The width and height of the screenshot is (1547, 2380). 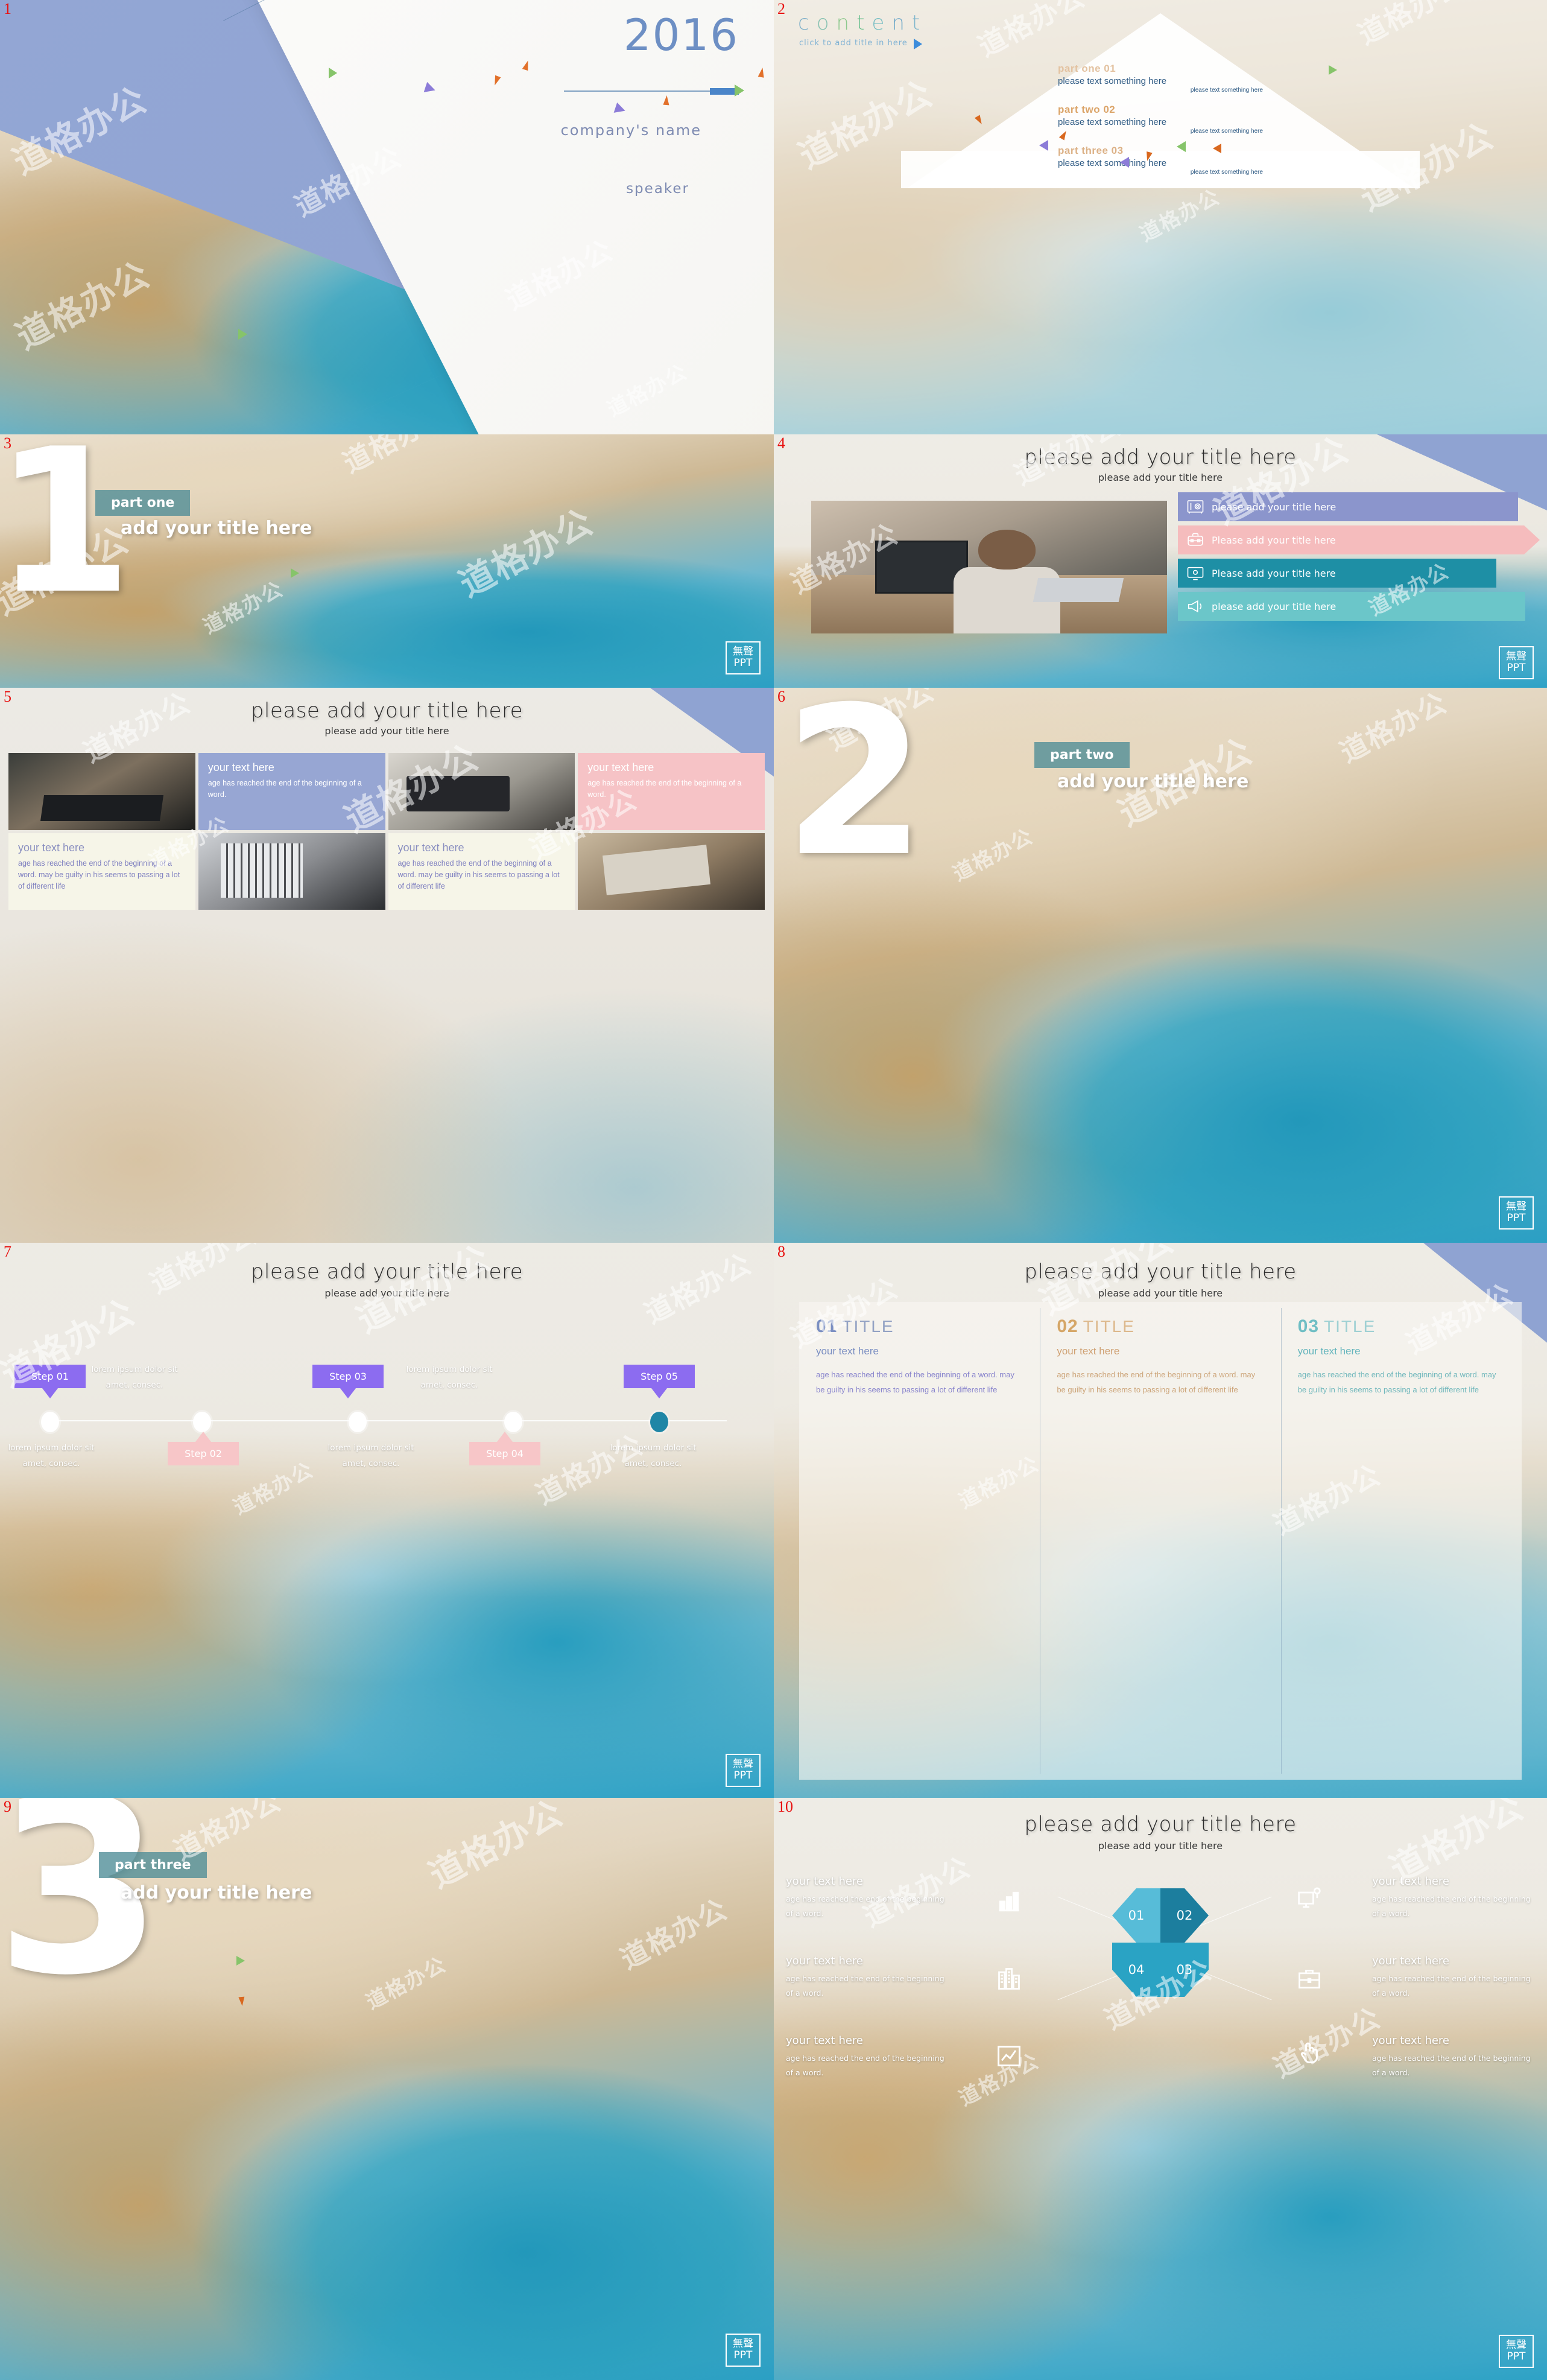 I want to click on grid-photo-laptop-typing, so click(x=101, y=792).